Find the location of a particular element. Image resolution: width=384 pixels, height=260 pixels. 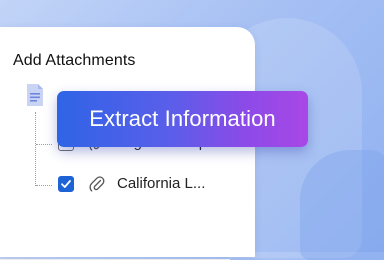

checkmark-icon is located at coordinates (66, 184).